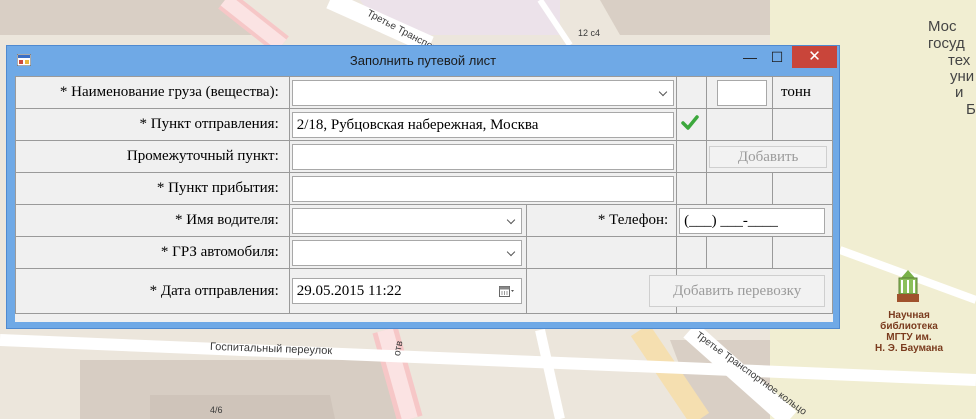 The width and height of the screenshot is (976, 419). What do you see at coordinates (909, 348) in the screenshot?
I see `library-label-line: Н. Э. Баумана` at bounding box center [909, 348].